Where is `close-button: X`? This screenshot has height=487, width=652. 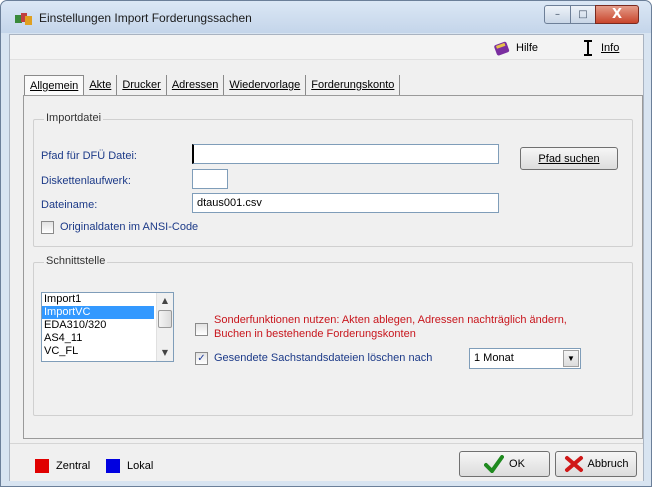
close-button: X is located at coordinates (617, 14).